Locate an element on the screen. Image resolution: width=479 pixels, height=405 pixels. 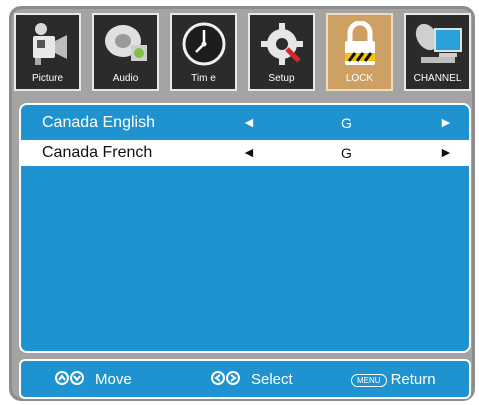
hint-select: Select is located at coordinates (252, 380).